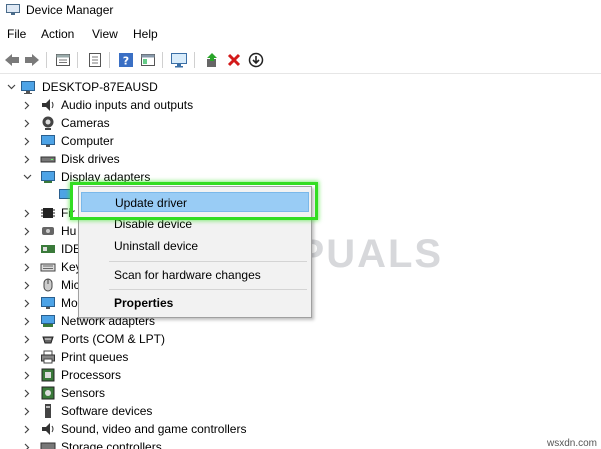  What do you see at coordinates (48, 393) in the screenshot?
I see `sensor-icon` at bounding box center [48, 393].